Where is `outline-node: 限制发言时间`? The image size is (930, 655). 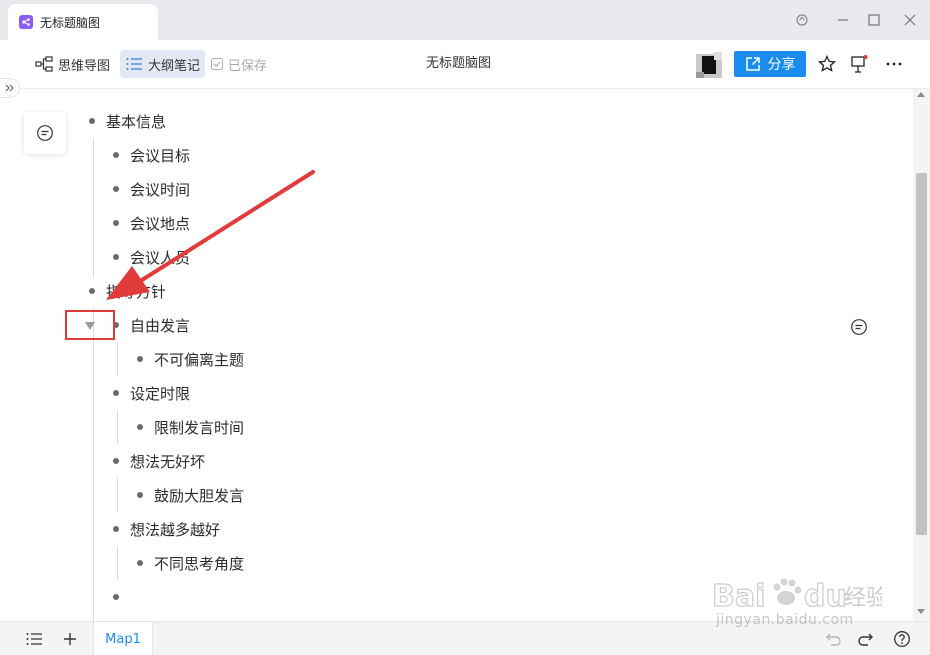 outline-node: 限制发言时间 is located at coordinates (190, 427).